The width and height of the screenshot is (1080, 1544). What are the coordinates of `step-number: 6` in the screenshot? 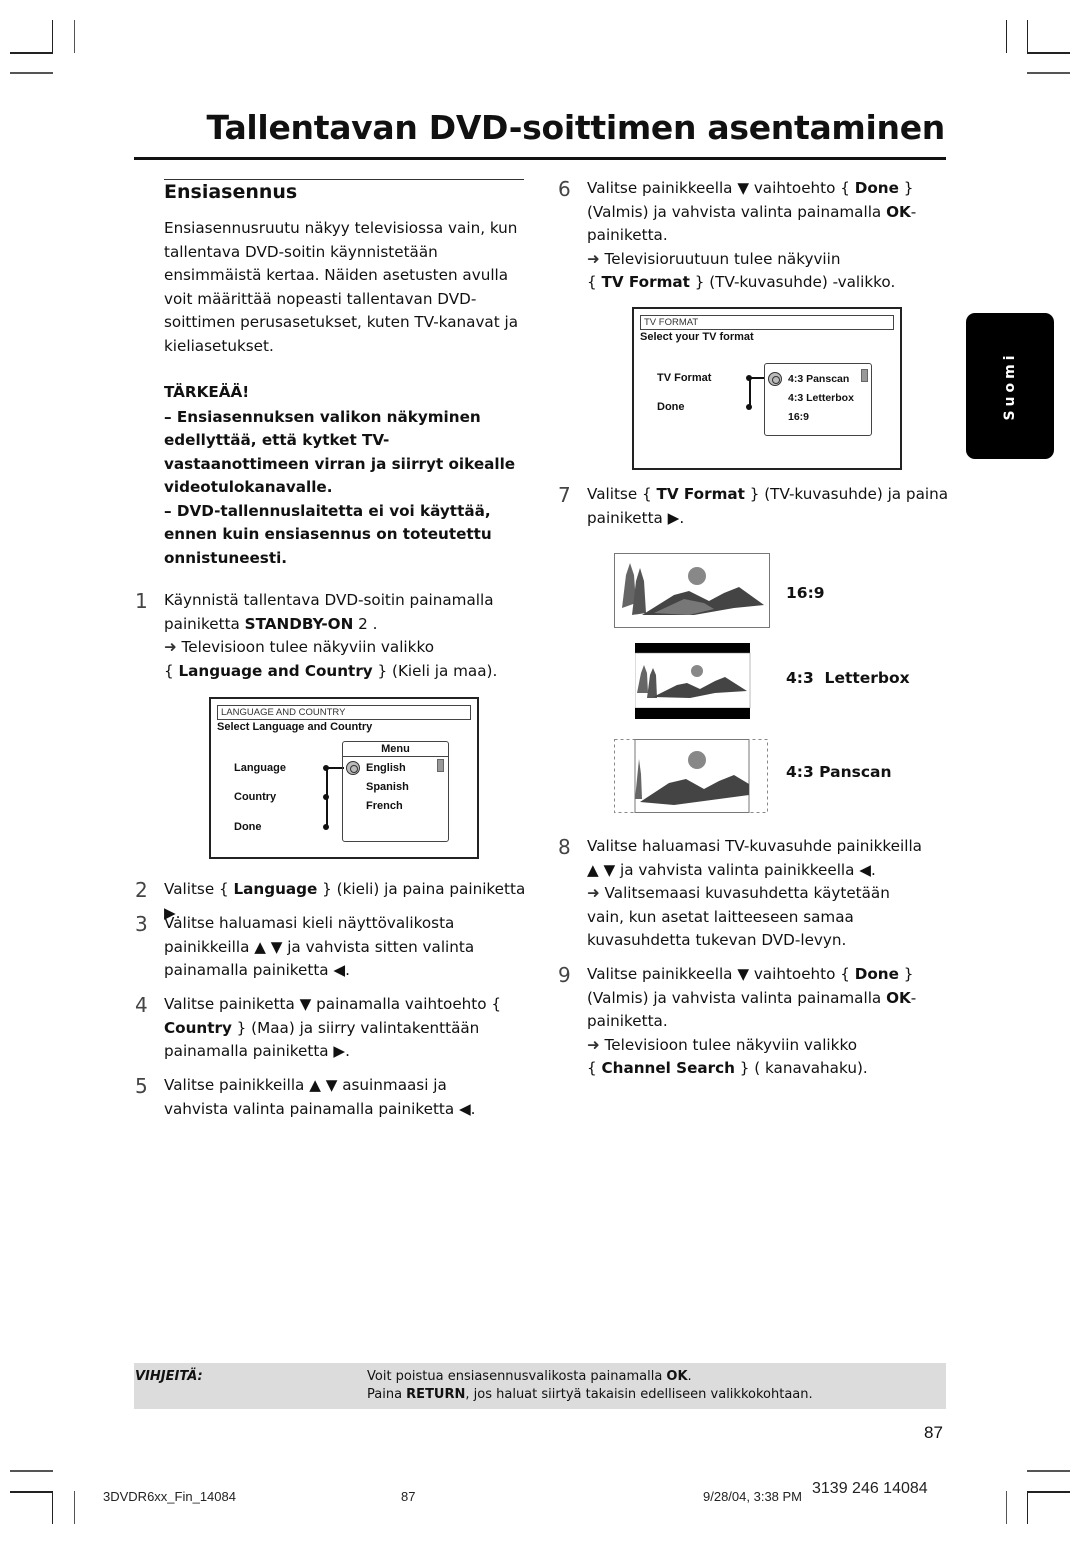 It's located at (564, 189).